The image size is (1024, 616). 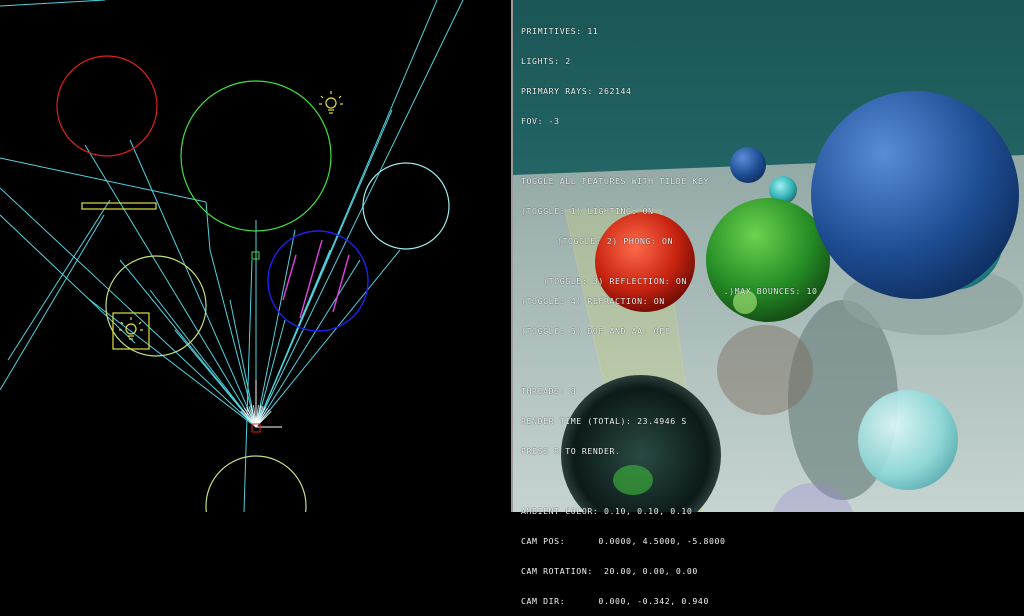 What do you see at coordinates (156, 306) in the screenshot?
I see `sphere-yellow-green-outline` at bounding box center [156, 306].